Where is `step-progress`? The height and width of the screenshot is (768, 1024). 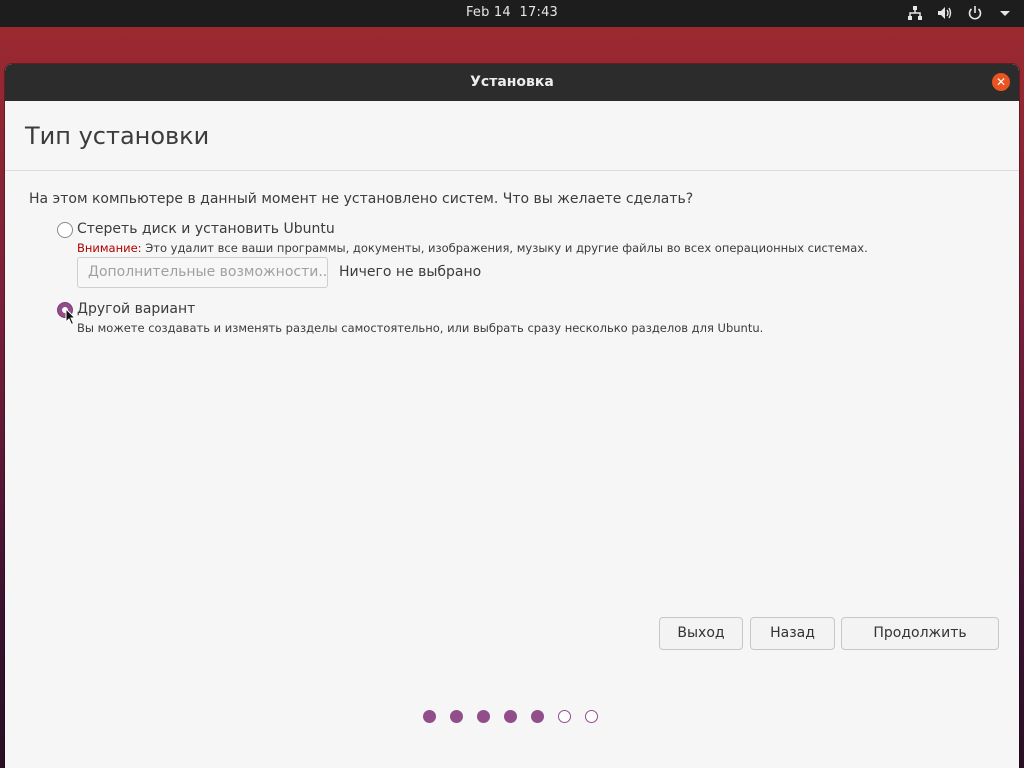
step-progress is located at coordinates (512, 718).